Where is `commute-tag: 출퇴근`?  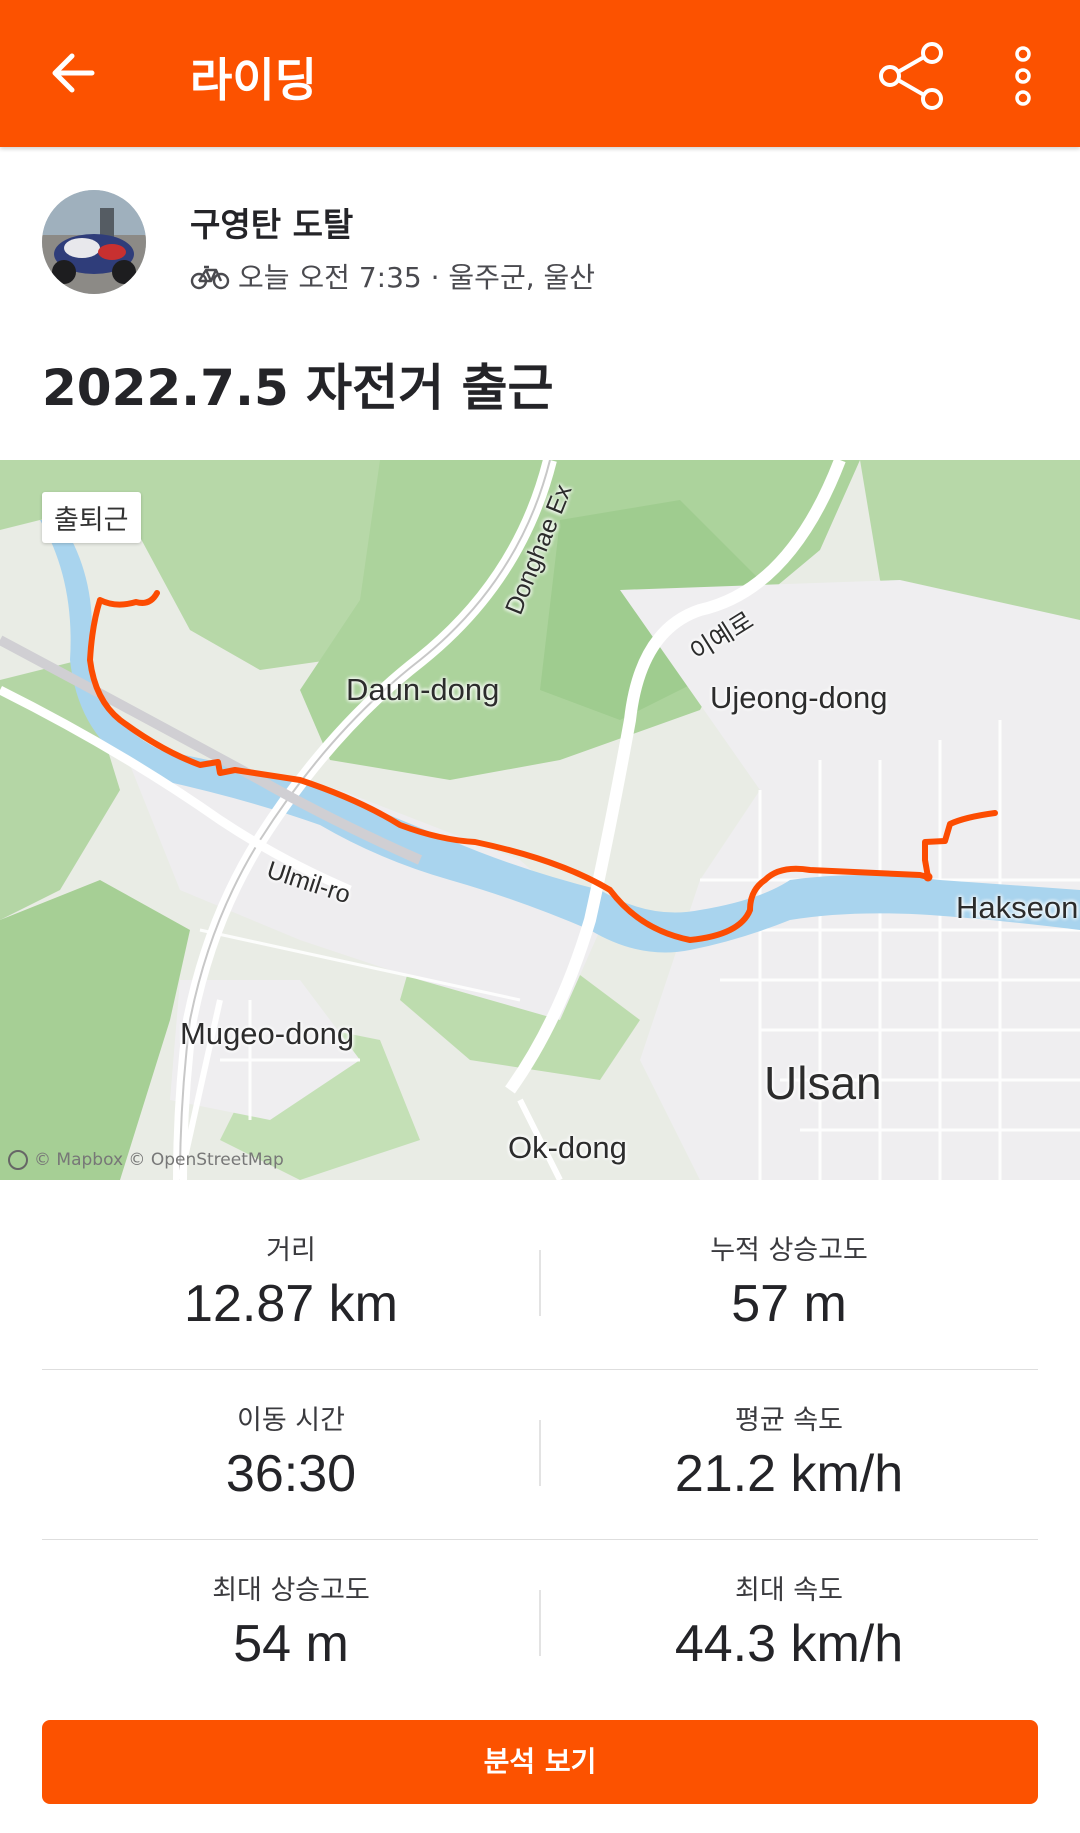
commute-tag: 출퇴근 is located at coordinates (91, 517).